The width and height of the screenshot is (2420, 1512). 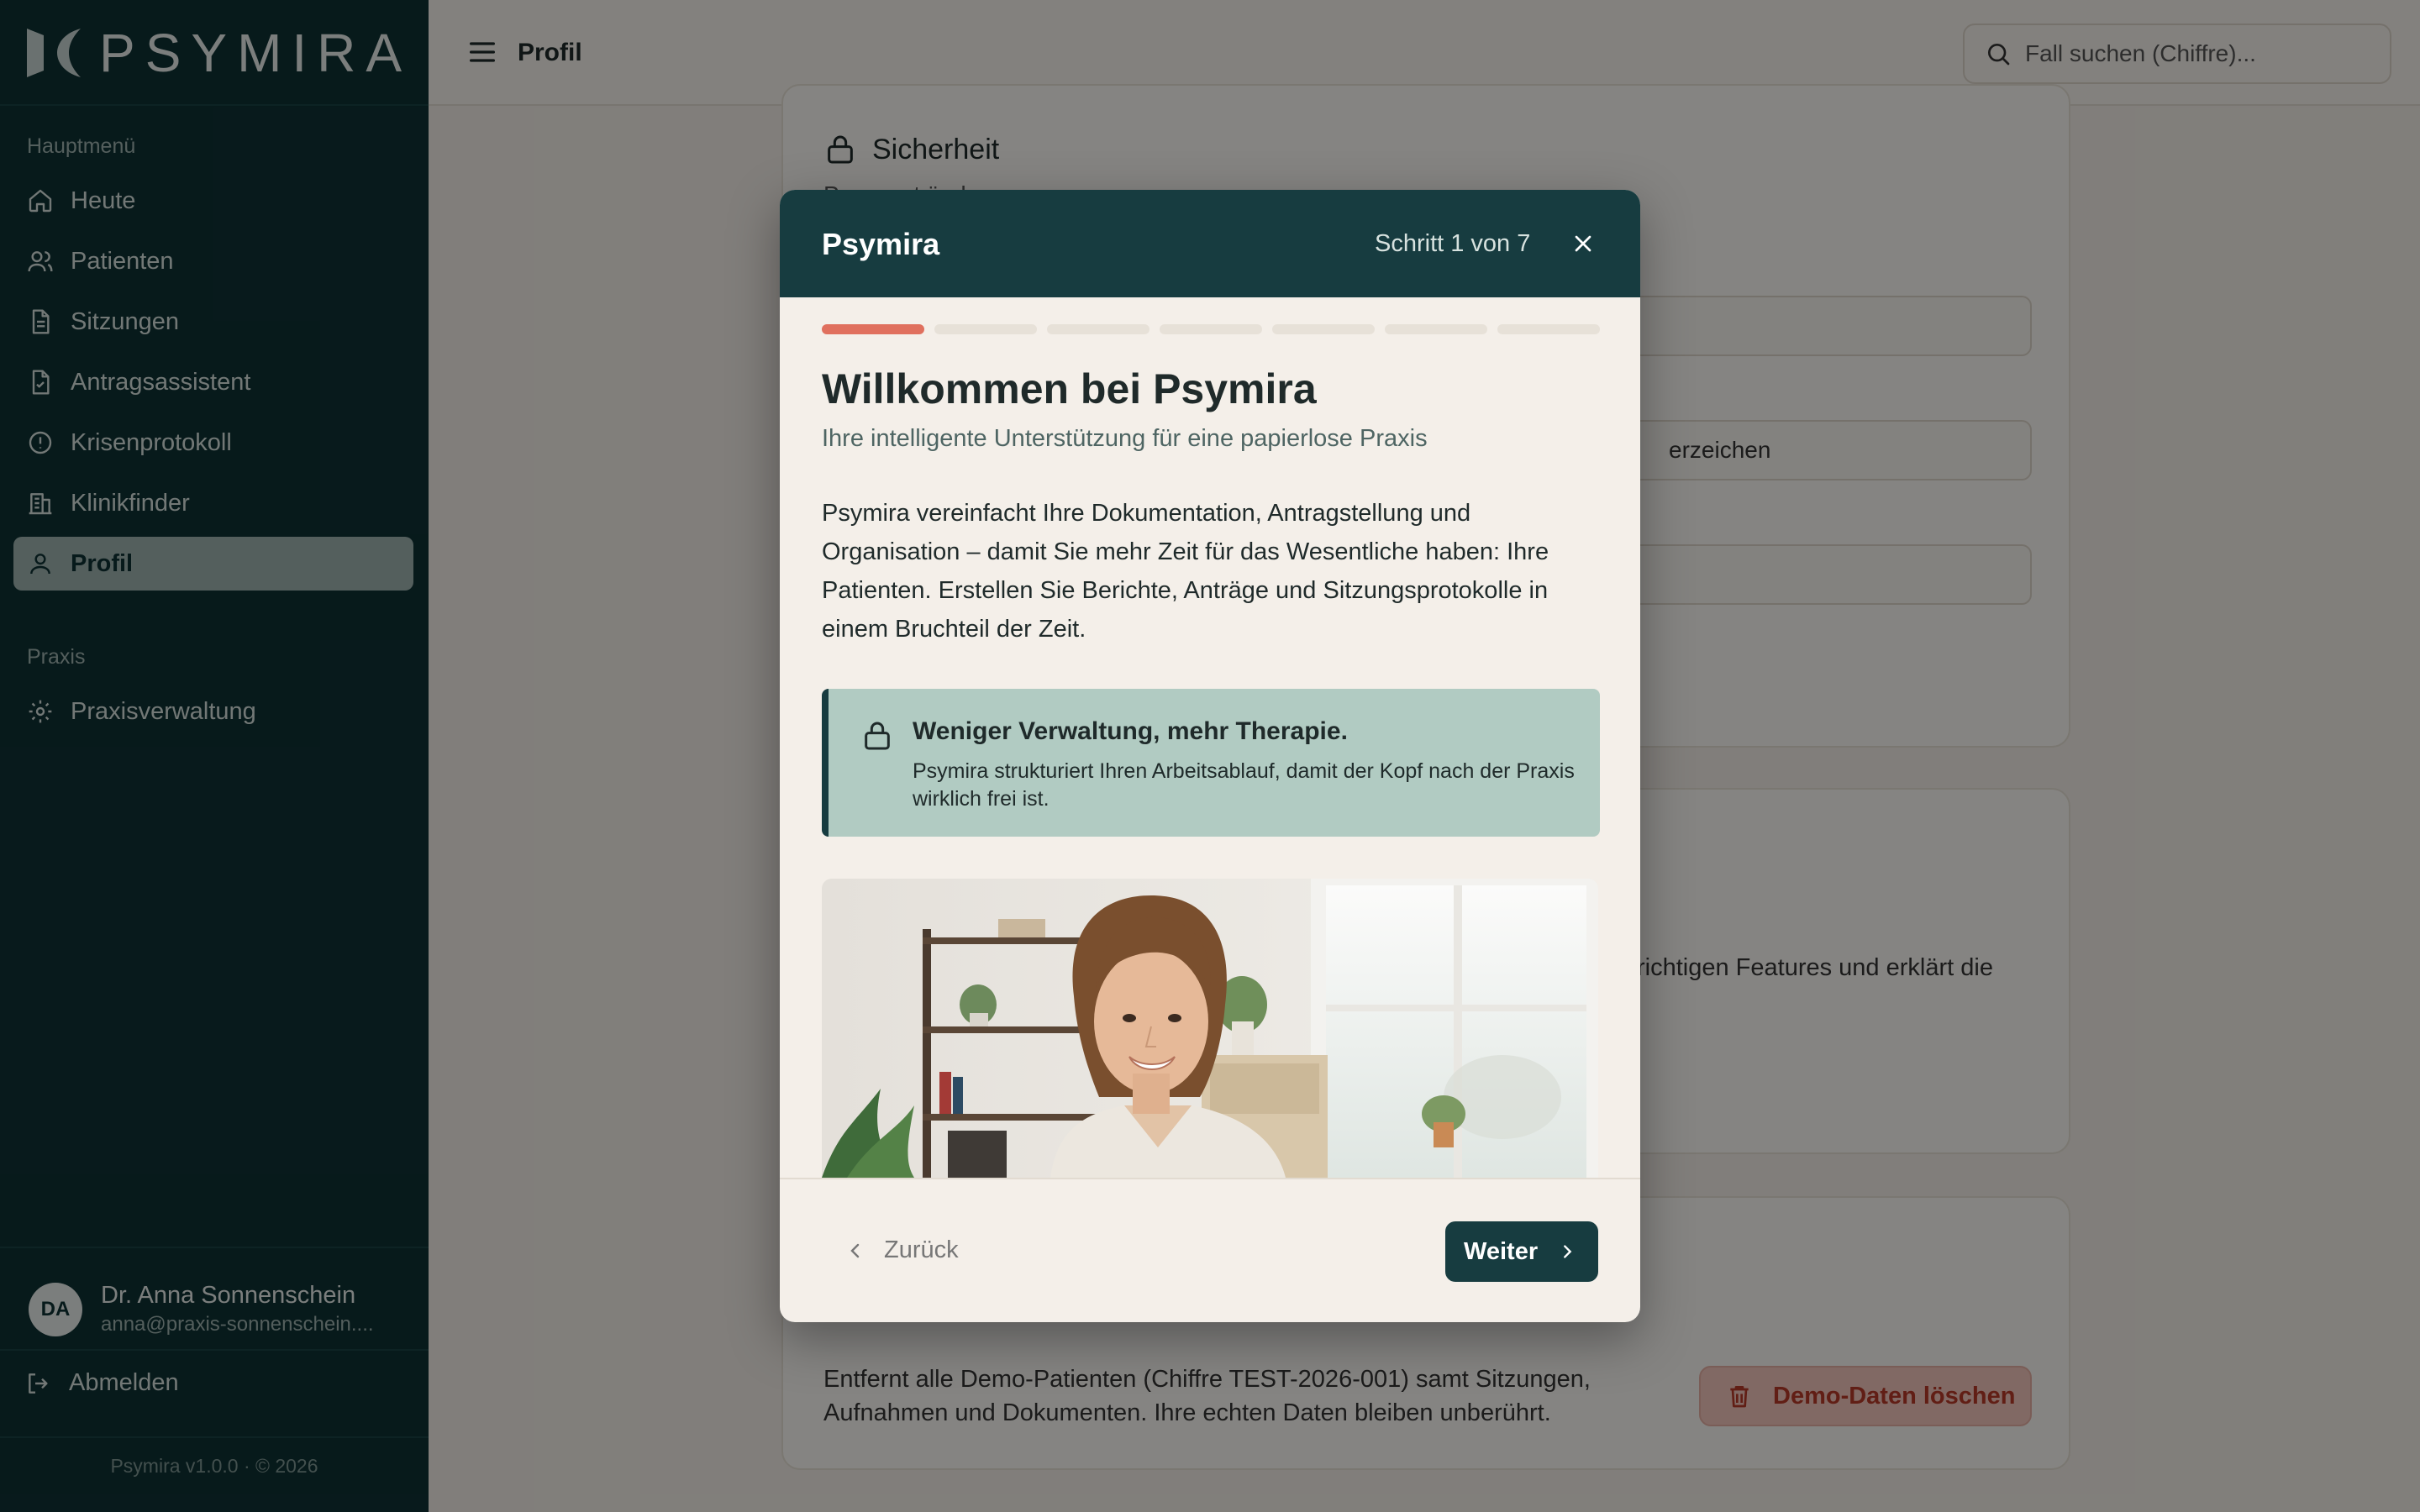 I want to click on modal-title: Psymira, so click(x=881, y=244).